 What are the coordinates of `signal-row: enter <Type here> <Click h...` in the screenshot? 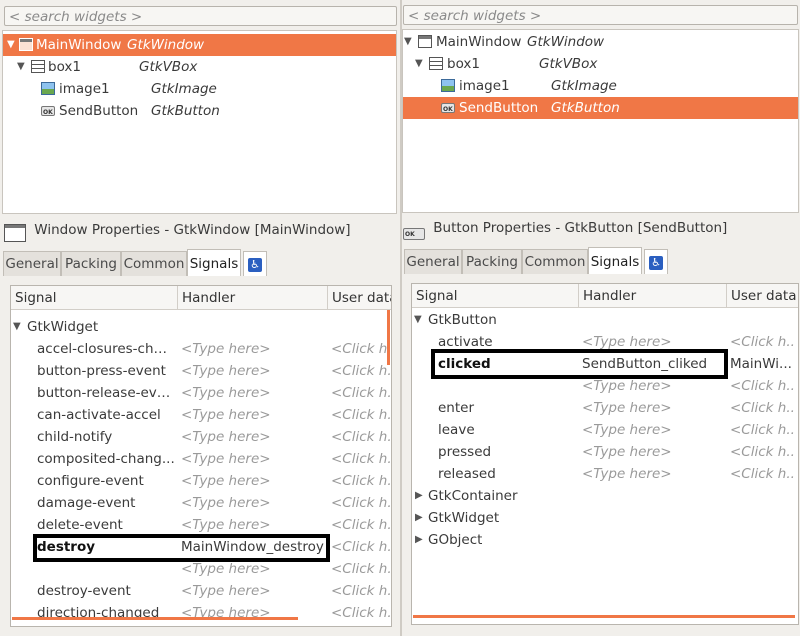 It's located at (605, 408).